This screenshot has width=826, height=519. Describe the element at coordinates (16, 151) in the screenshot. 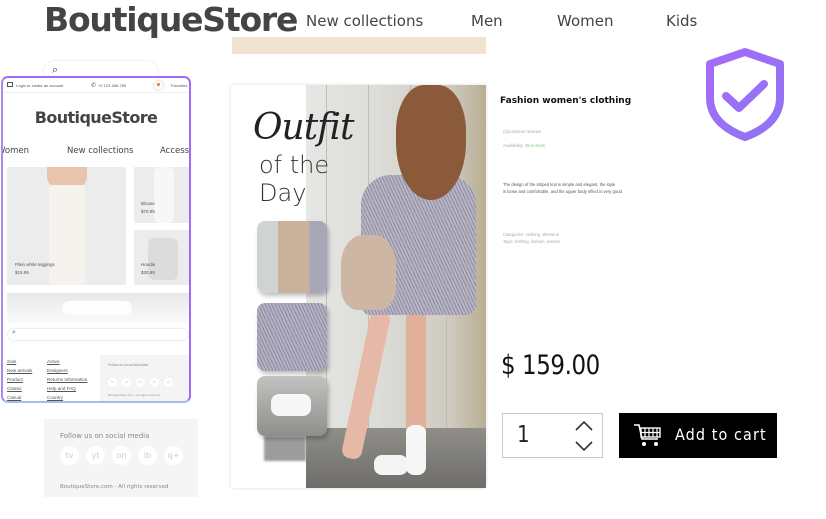

I see `preview-nav-women: Women` at that location.